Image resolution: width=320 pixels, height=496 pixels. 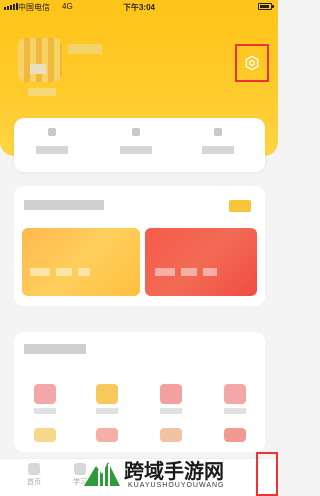 I want to click on status-bar: 中国电信 4G 下午3:04, so click(x=139, y=7).